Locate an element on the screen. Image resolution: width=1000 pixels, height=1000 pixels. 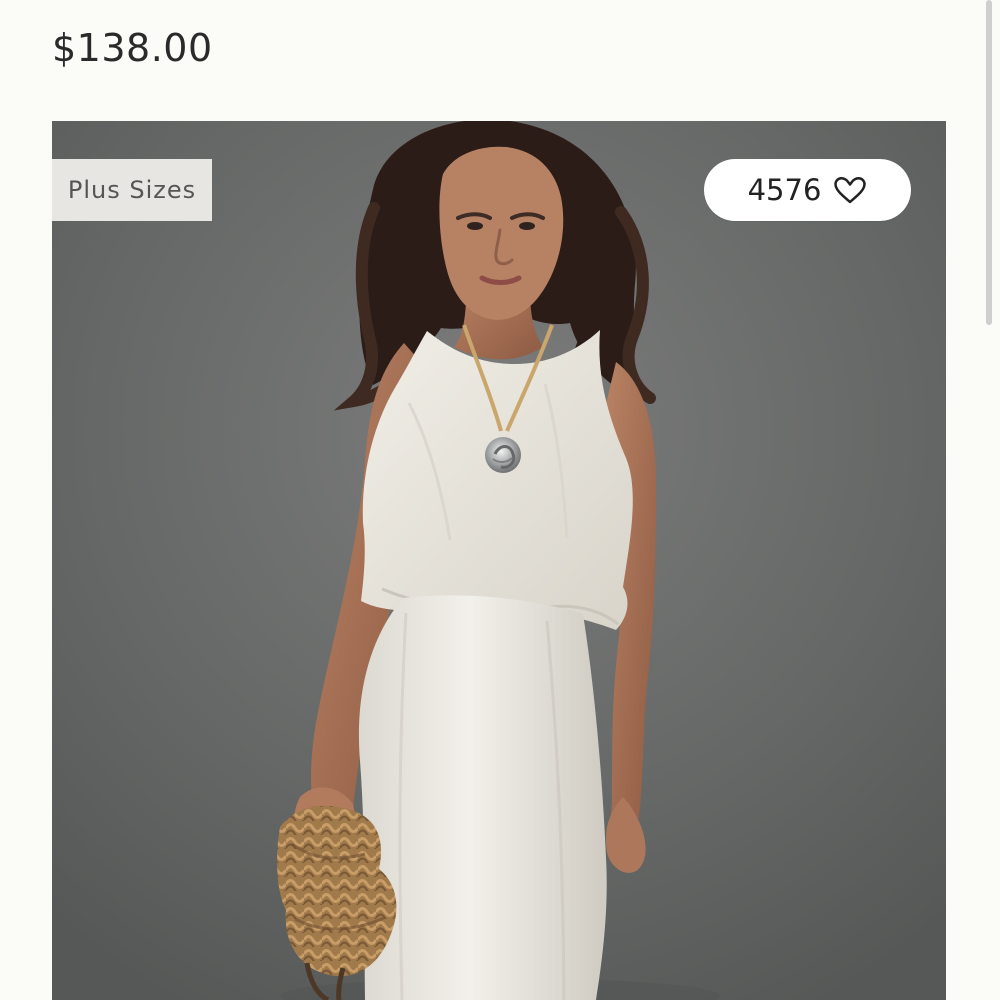
product-price: $138.00 is located at coordinates (132, 48).